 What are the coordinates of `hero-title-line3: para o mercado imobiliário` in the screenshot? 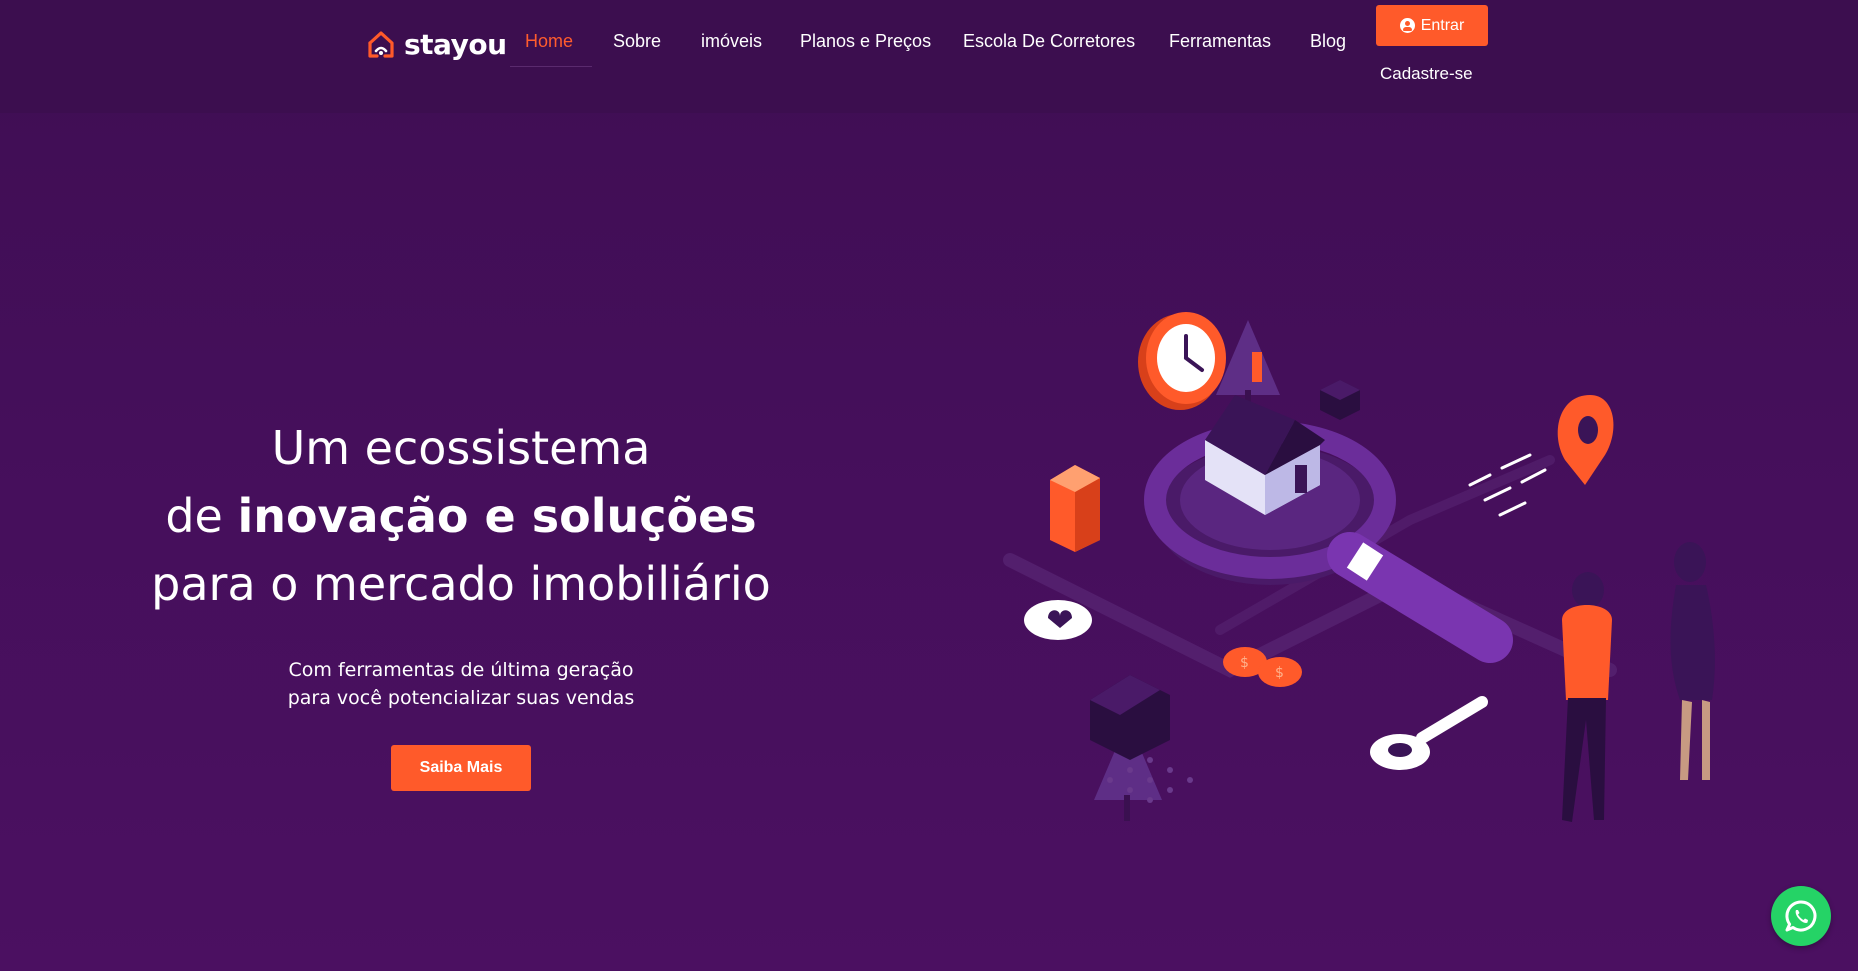 It's located at (461, 584).